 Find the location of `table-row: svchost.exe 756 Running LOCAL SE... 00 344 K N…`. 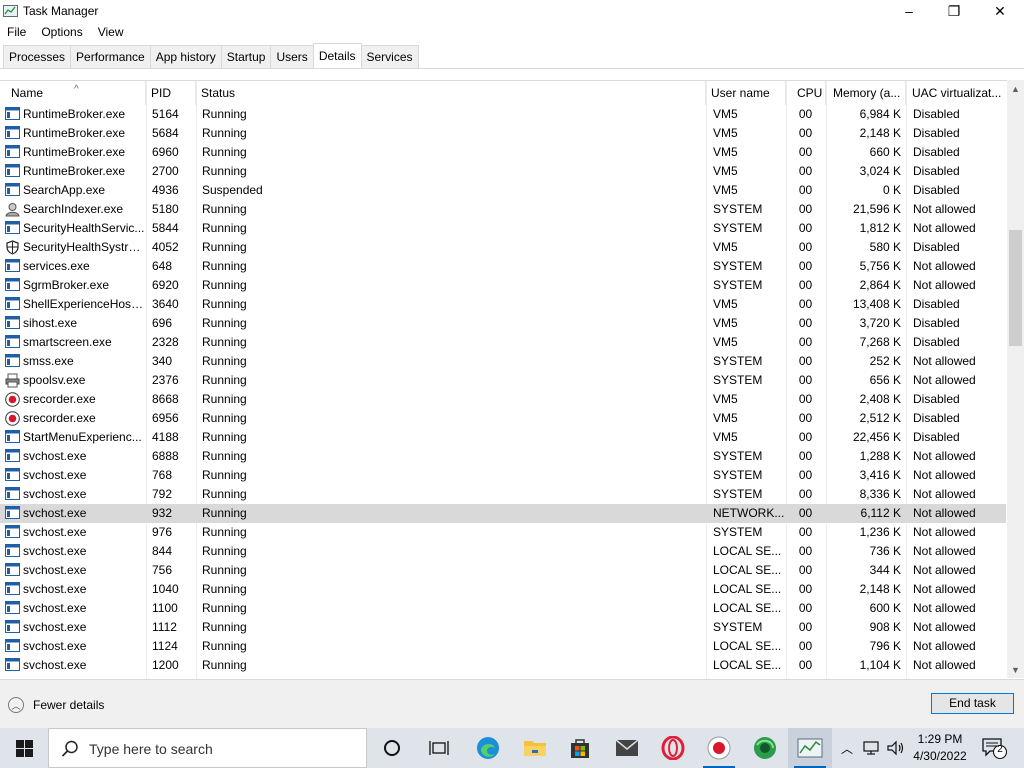

table-row: svchost.exe 756 Running LOCAL SE... 00 344 K N… is located at coordinates (503, 570).